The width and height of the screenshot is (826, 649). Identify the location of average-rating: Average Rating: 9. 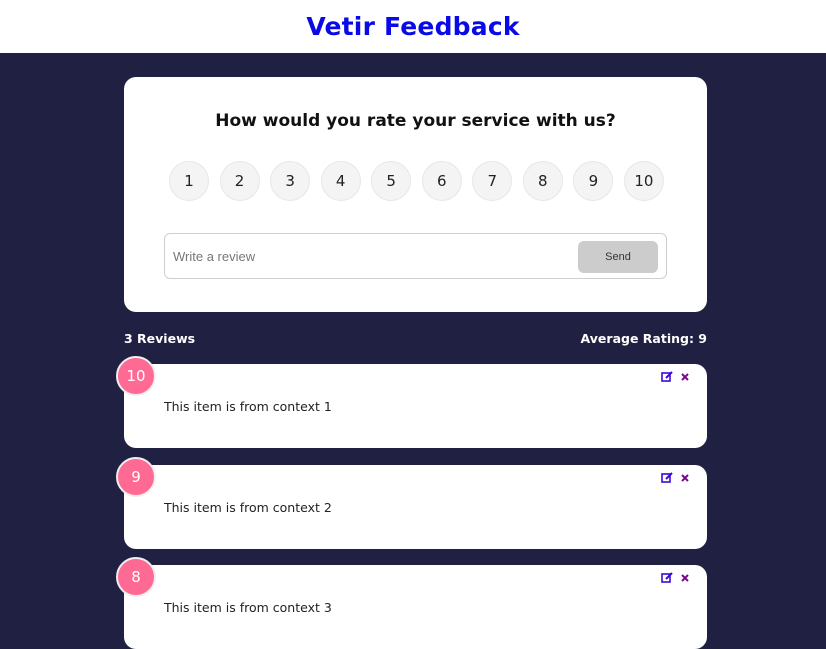
(643, 338).